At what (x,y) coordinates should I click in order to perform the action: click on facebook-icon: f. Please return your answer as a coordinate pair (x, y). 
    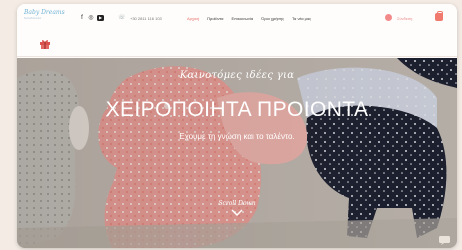
    Looking at the image, I should click on (82, 18).